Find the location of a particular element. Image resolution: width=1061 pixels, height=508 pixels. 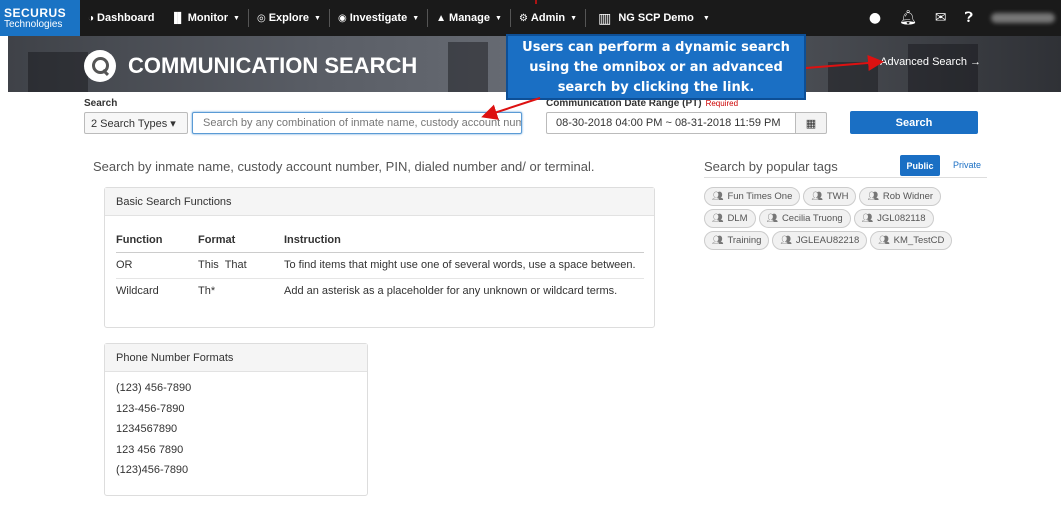

required-indicator: Required is located at coordinates (722, 103).